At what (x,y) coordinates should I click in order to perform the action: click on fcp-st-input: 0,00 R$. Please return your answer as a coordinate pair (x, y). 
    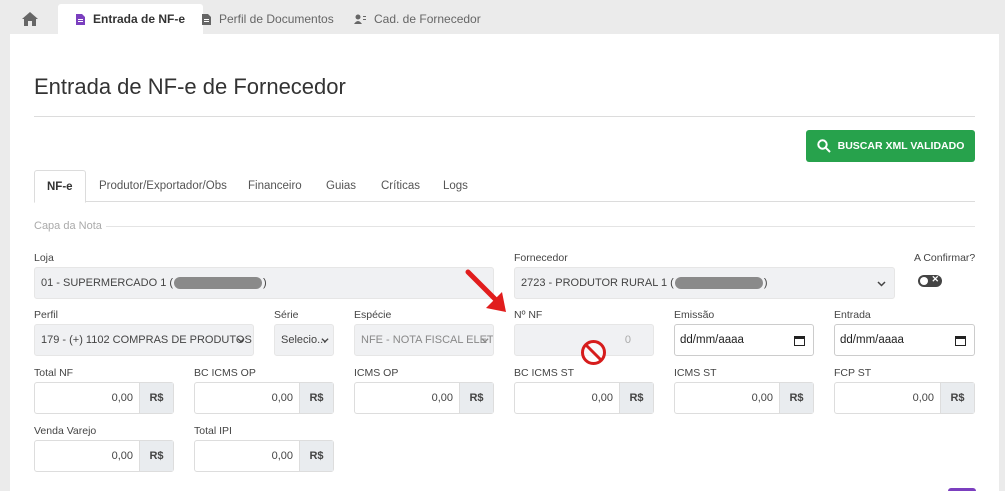
    Looking at the image, I should click on (904, 398).